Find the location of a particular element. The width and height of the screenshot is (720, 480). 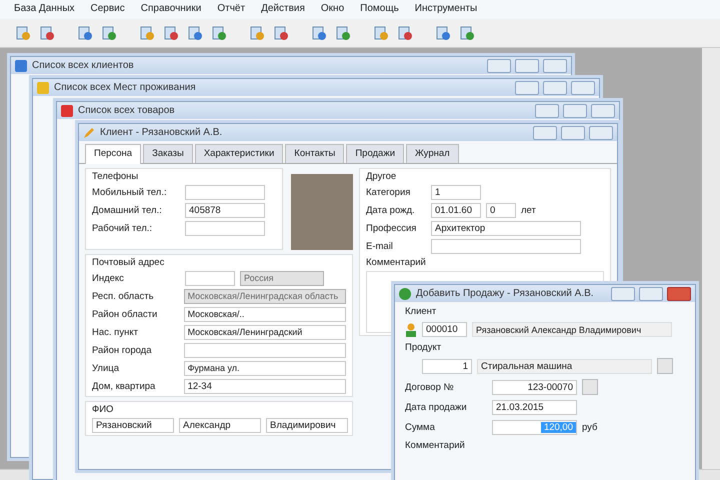

group-title: ФИО is located at coordinates (103, 409).